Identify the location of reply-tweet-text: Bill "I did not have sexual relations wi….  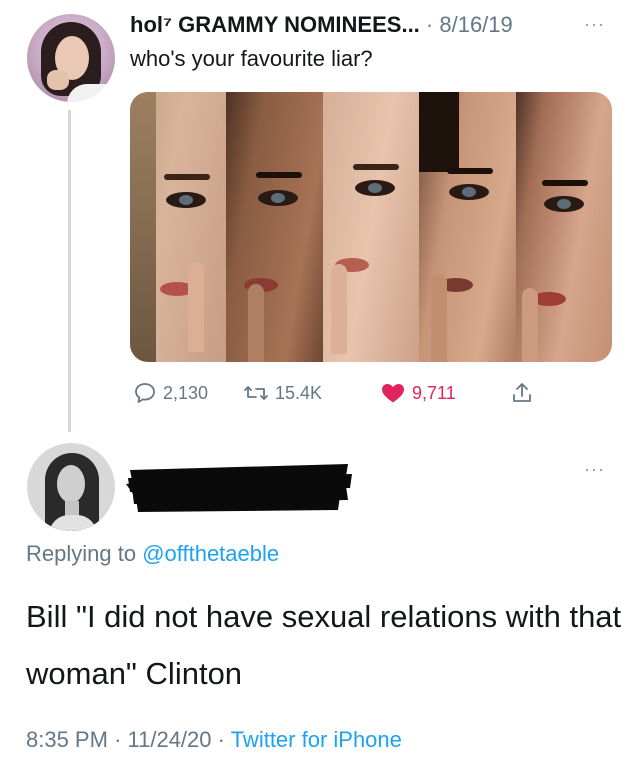
(324, 645).